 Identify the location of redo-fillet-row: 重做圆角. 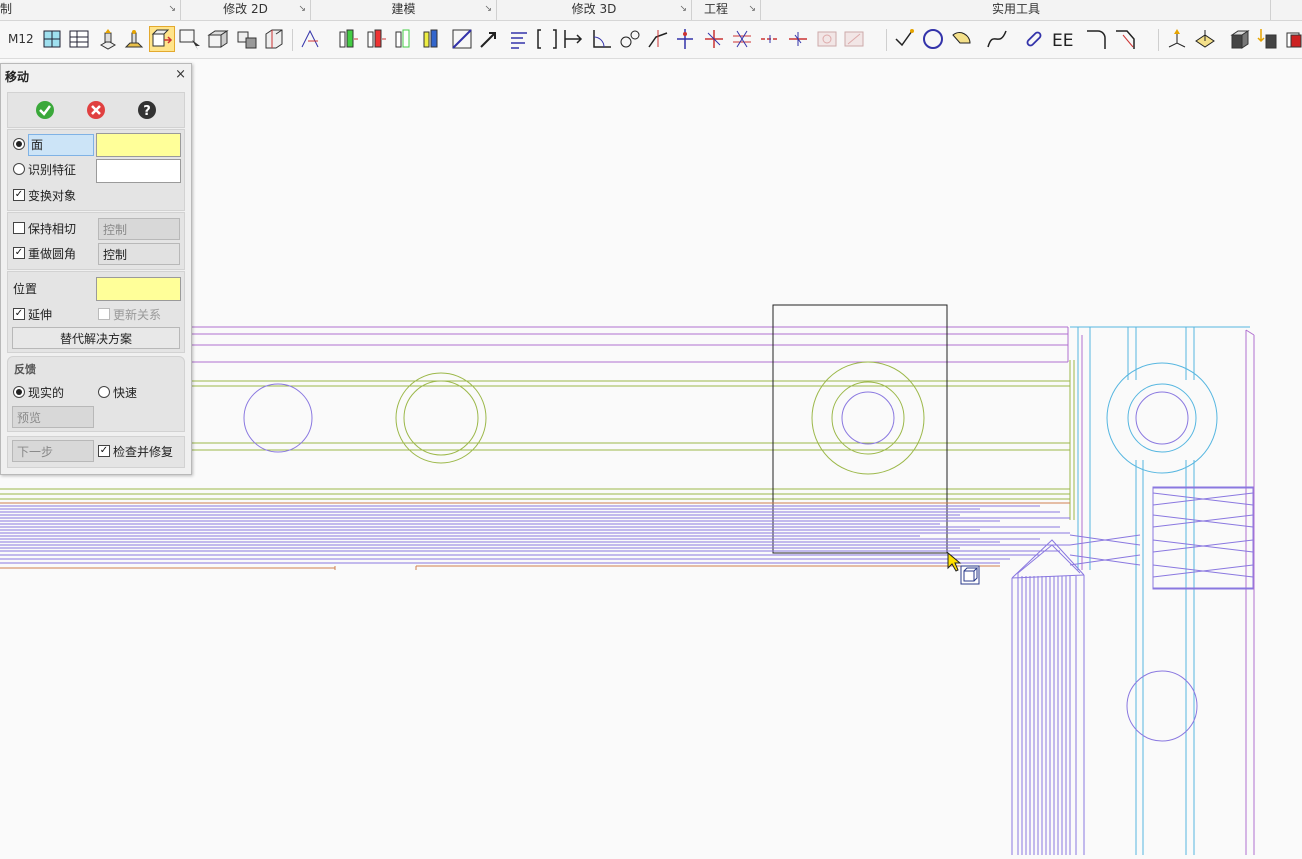
(44, 254).